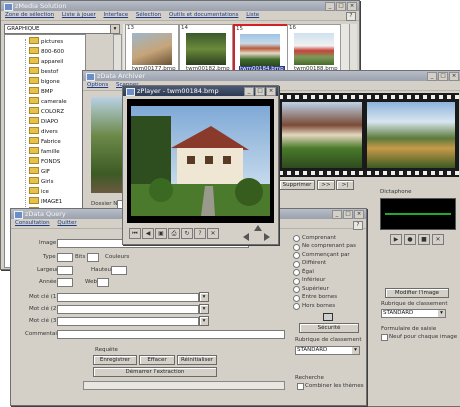 The image size is (460, 407). What do you see at coordinates (46, 51) in the screenshot?
I see `tree-item: 800-600` at bounding box center [46, 51].